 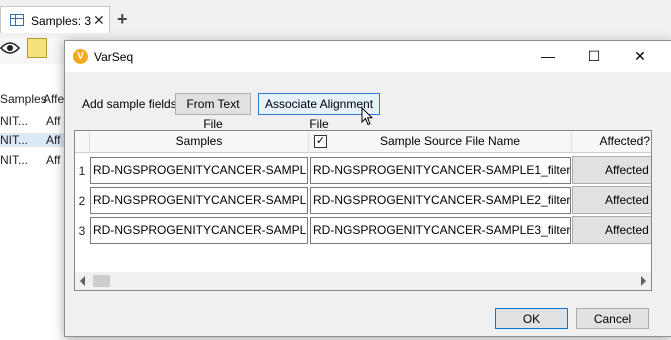 What do you see at coordinates (643, 281) in the screenshot?
I see `scroll-right-icon` at bounding box center [643, 281].